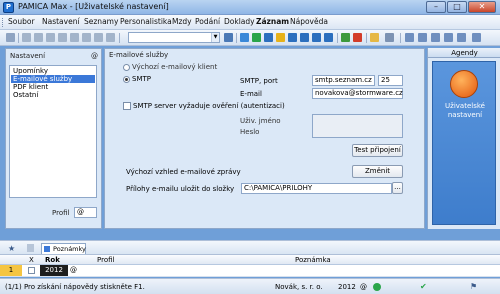  I want to click on user-settings-label: Uživatelské nastavení, so click(465, 111).